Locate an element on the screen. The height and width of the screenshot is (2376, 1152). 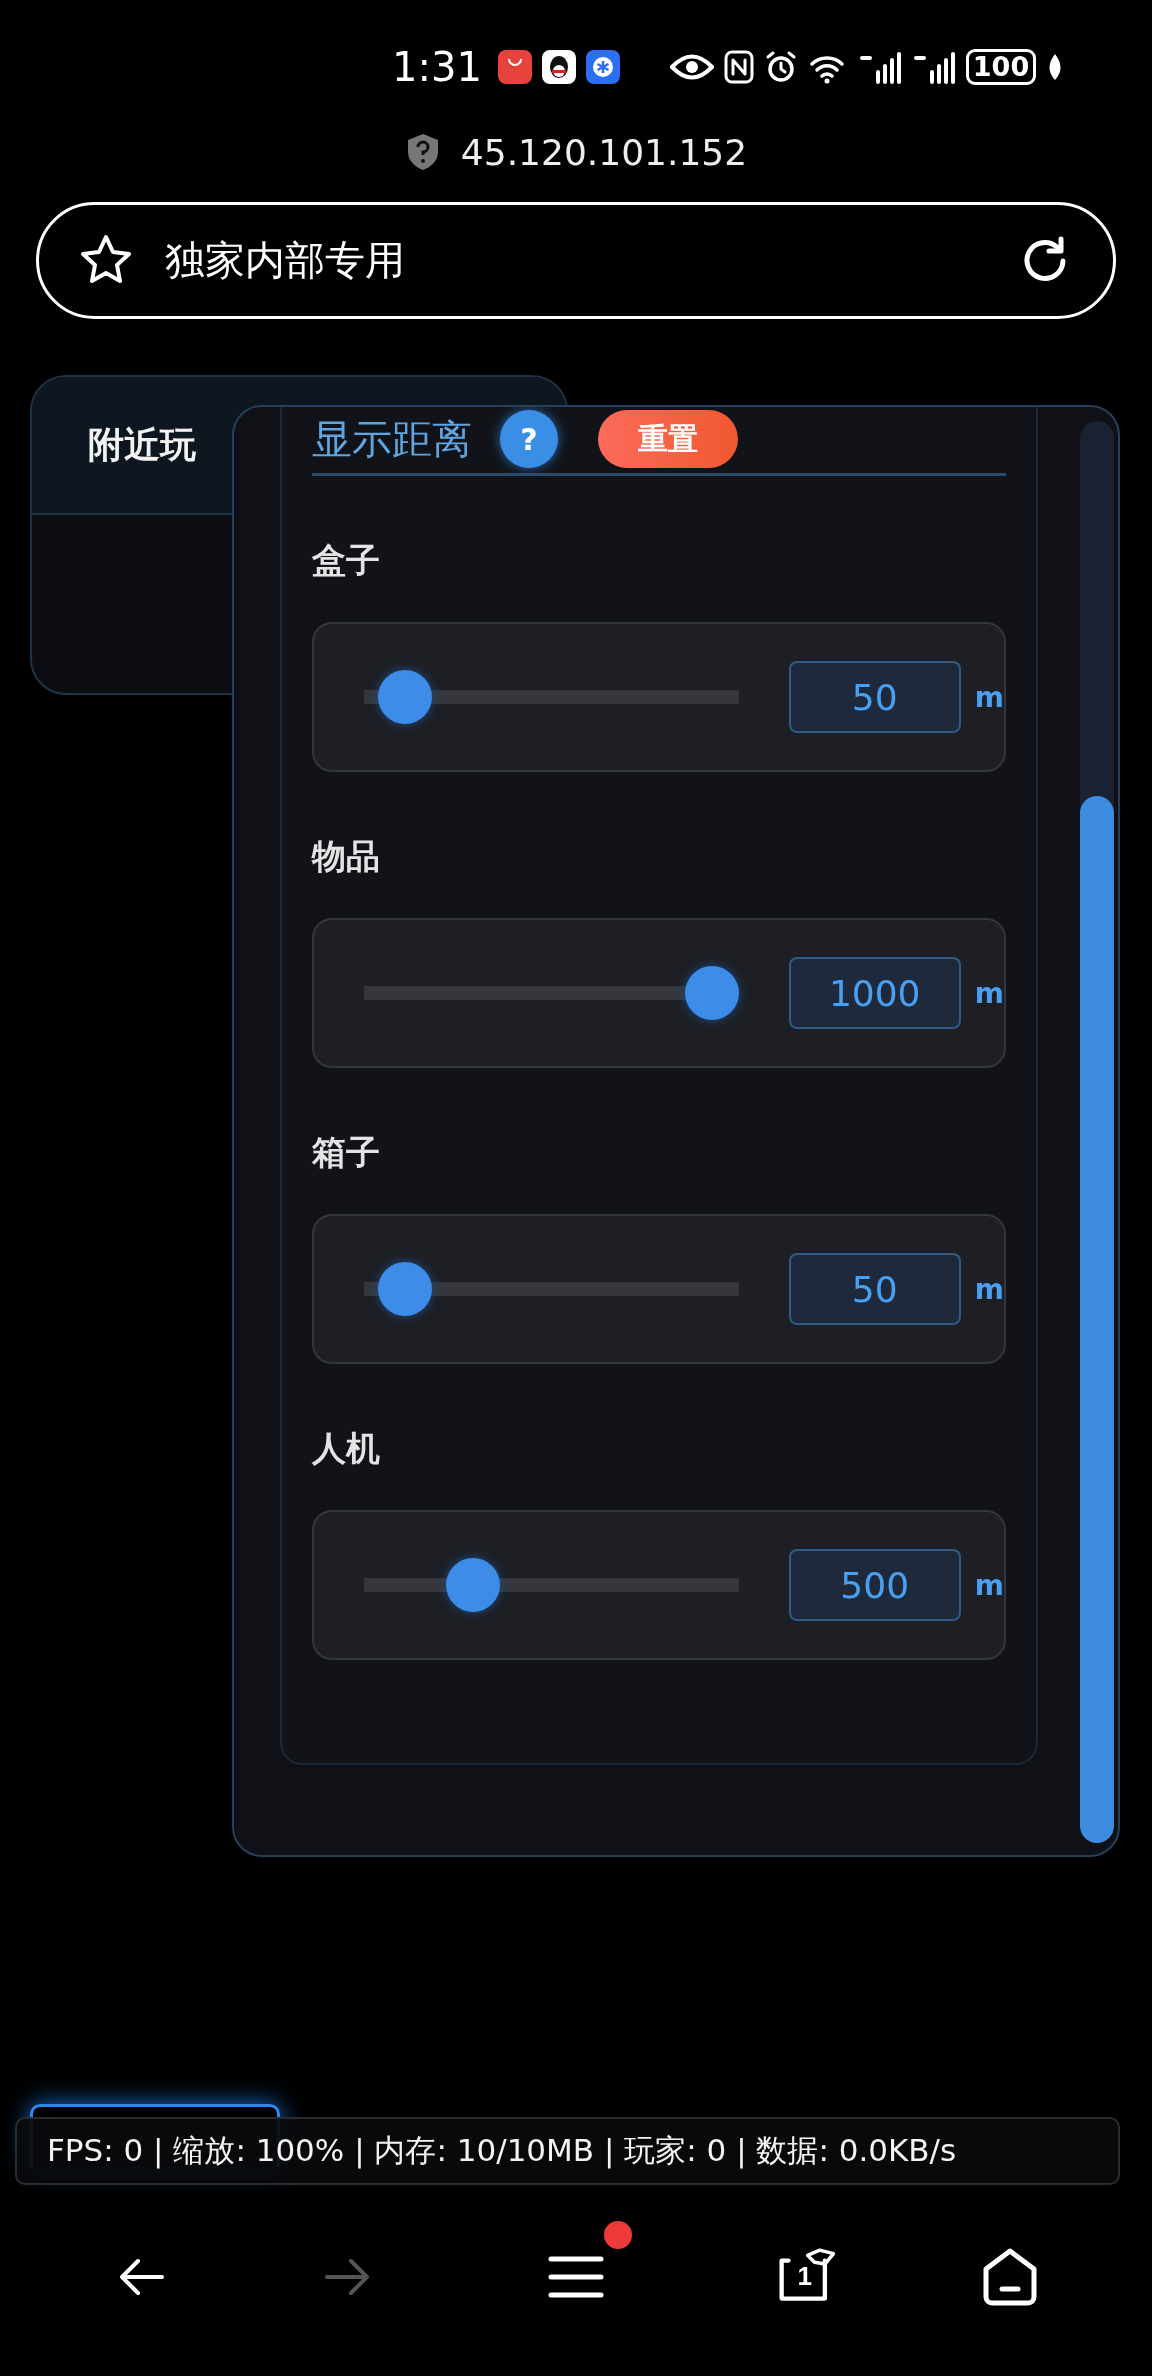
slider-label: 物品 is located at coordinates (346, 856).